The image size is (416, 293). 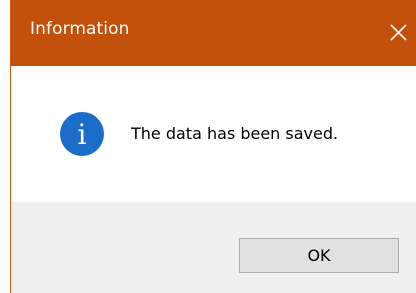 I want to click on message-text: The data has been saved., so click(x=235, y=133).